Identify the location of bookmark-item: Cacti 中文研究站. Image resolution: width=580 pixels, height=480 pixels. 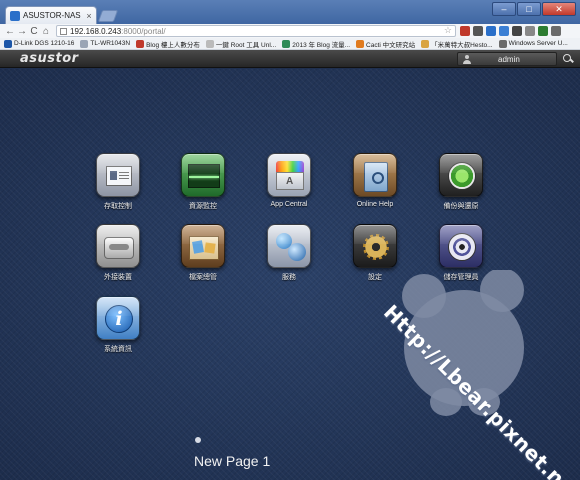
(385, 44).